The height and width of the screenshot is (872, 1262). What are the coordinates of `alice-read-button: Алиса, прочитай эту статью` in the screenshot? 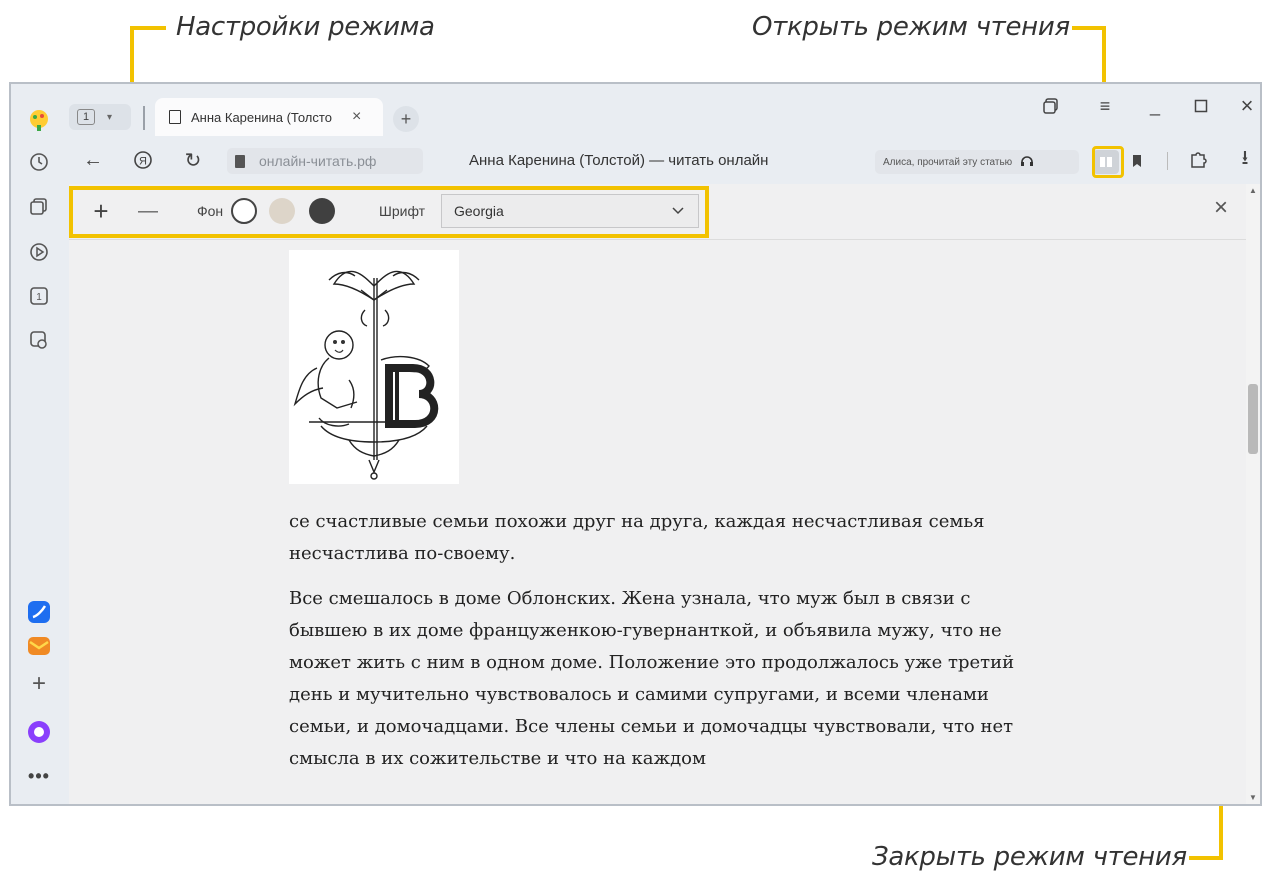 It's located at (977, 162).